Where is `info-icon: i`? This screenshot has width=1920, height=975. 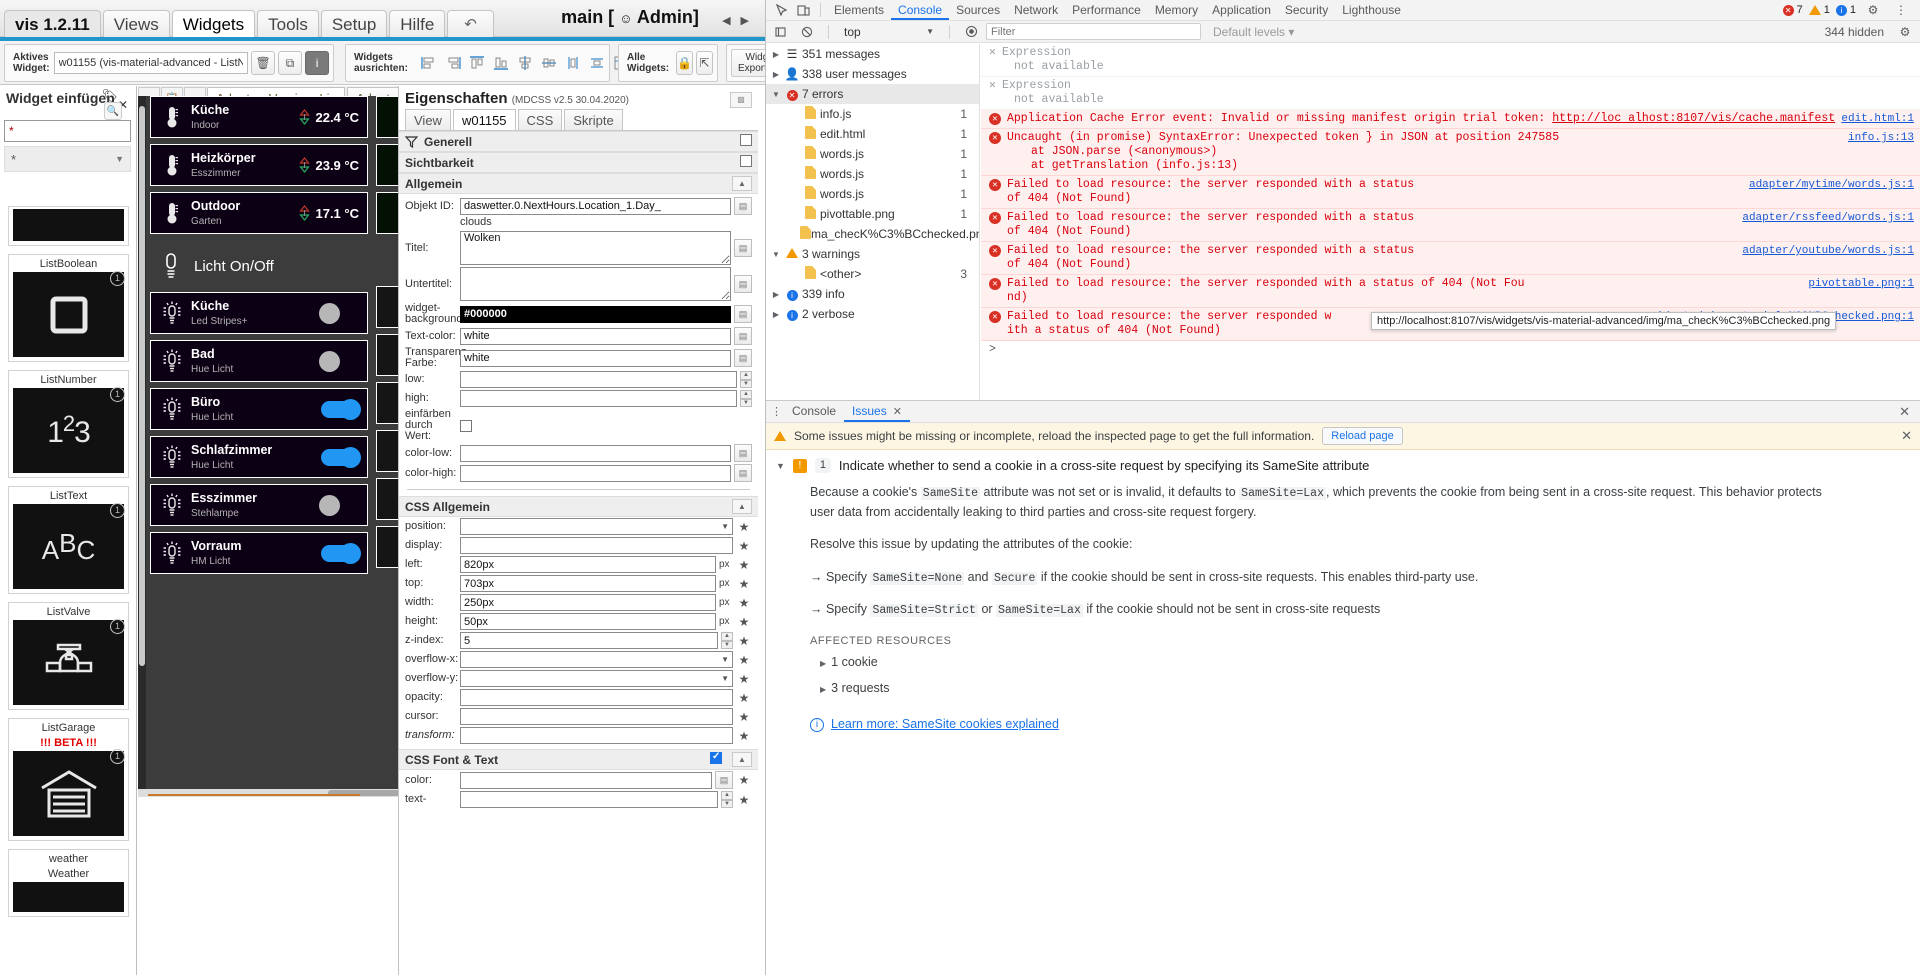 info-icon: i is located at coordinates (317, 63).